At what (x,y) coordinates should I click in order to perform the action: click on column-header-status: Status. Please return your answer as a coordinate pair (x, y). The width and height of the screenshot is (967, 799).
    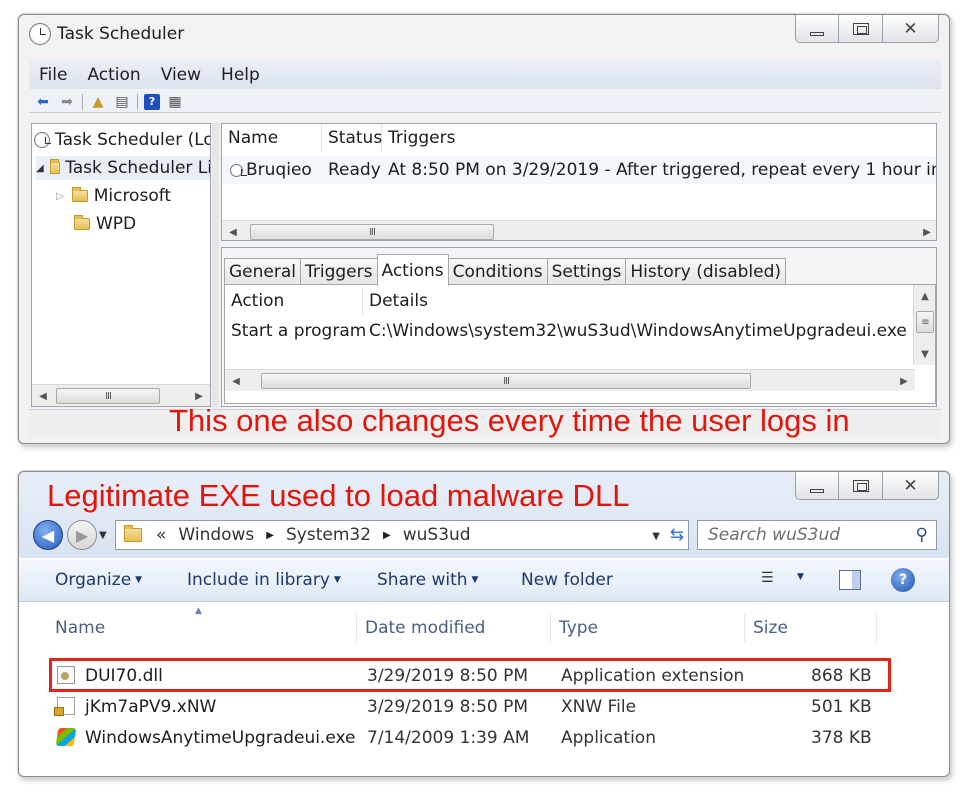
    Looking at the image, I should click on (352, 138).